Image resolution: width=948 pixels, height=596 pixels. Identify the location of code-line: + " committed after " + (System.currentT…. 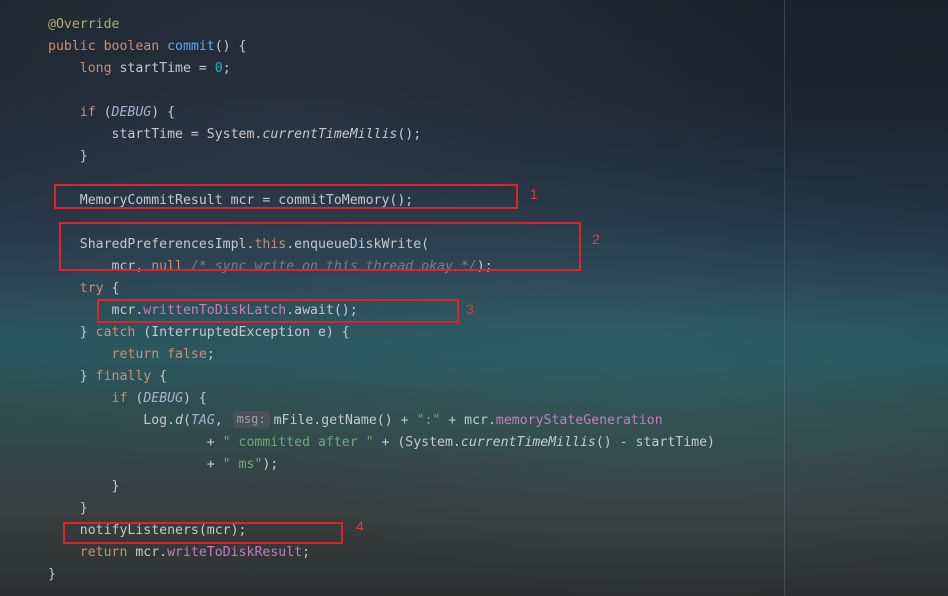
(381, 443).